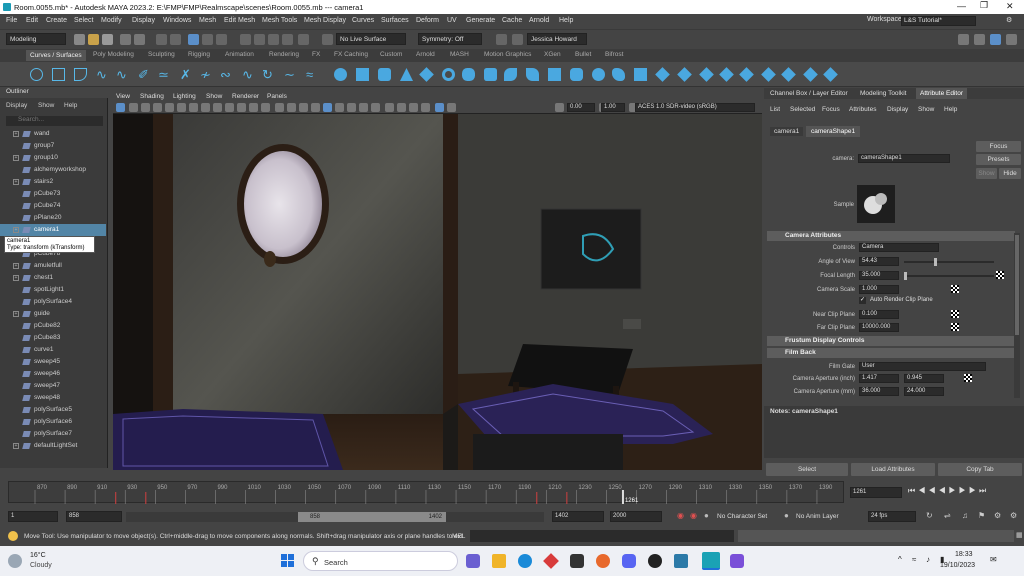 This screenshot has height=576, width=1024. Describe the element at coordinates (924, 391) in the screenshot. I see `aperture-mm-y-field: 24.000` at that location.